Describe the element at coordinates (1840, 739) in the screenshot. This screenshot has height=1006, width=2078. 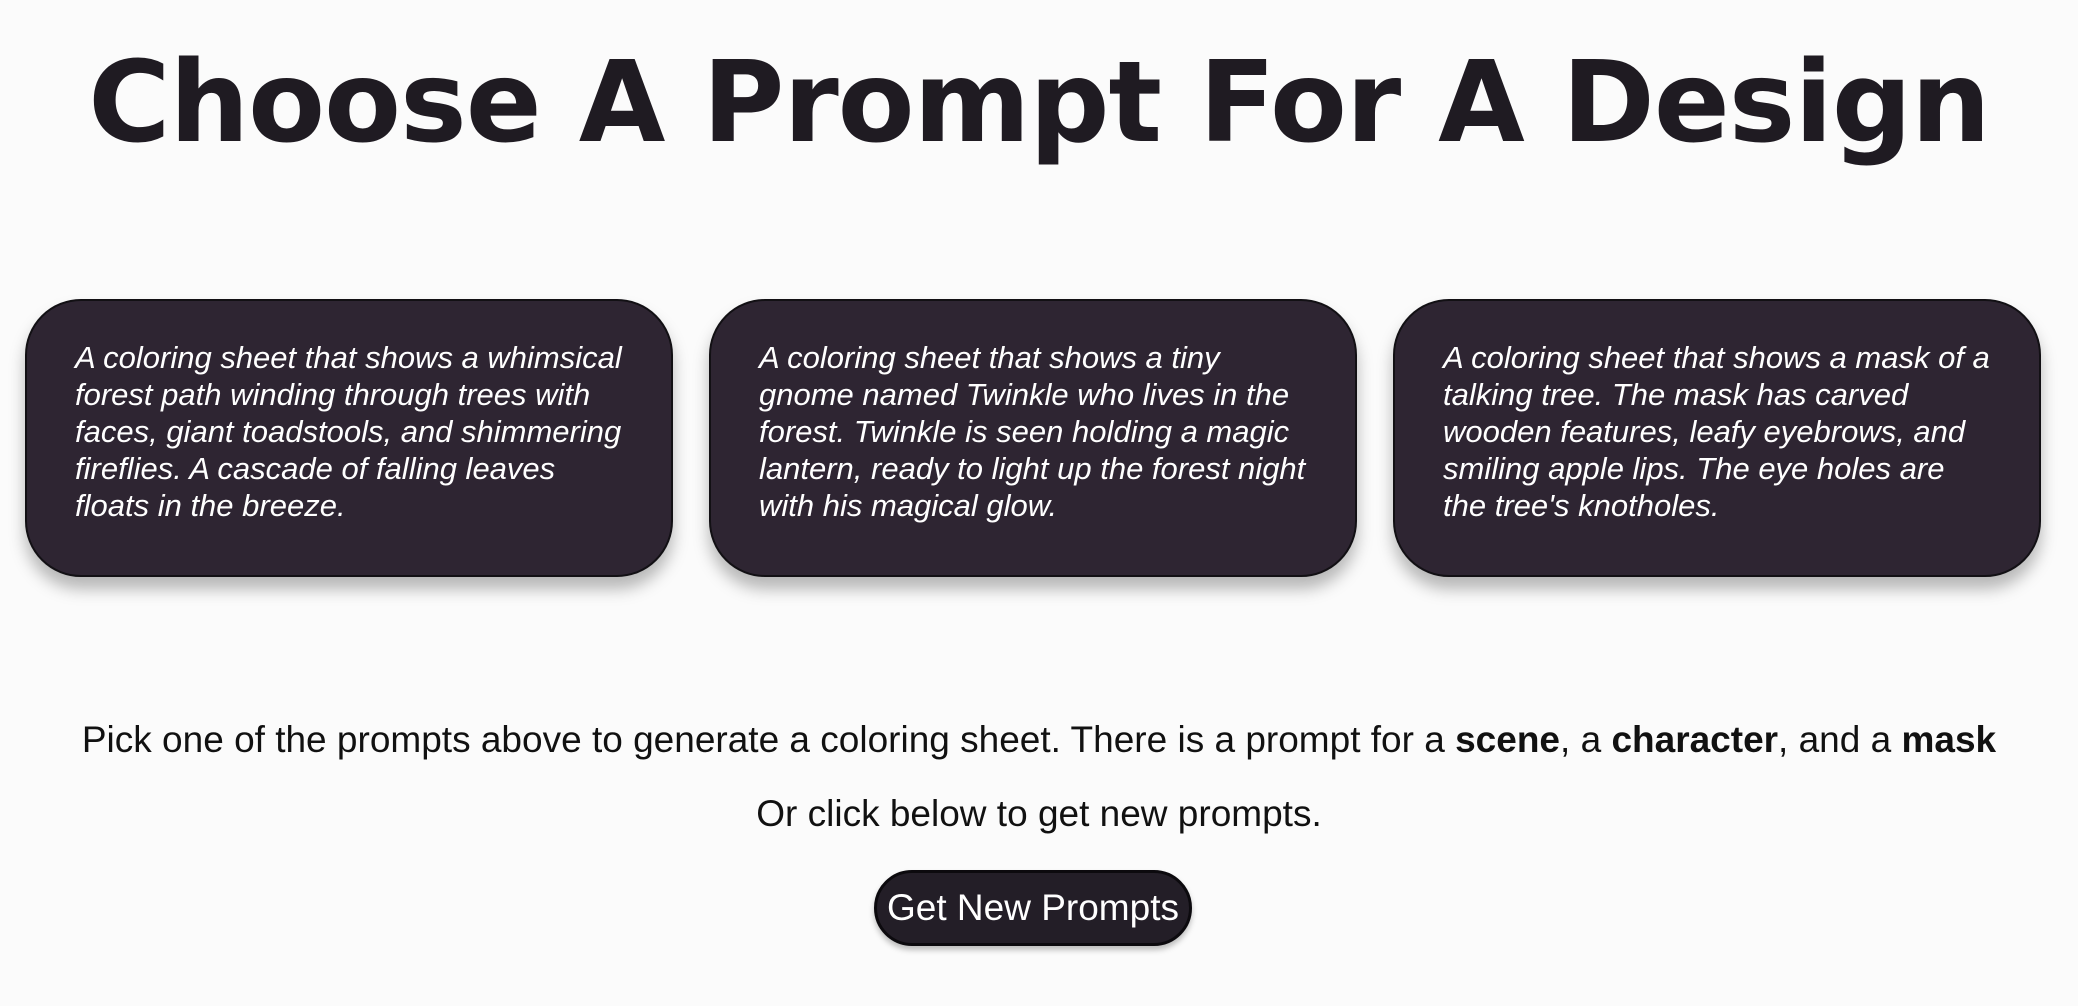
I see `separator: , and a` at that location.